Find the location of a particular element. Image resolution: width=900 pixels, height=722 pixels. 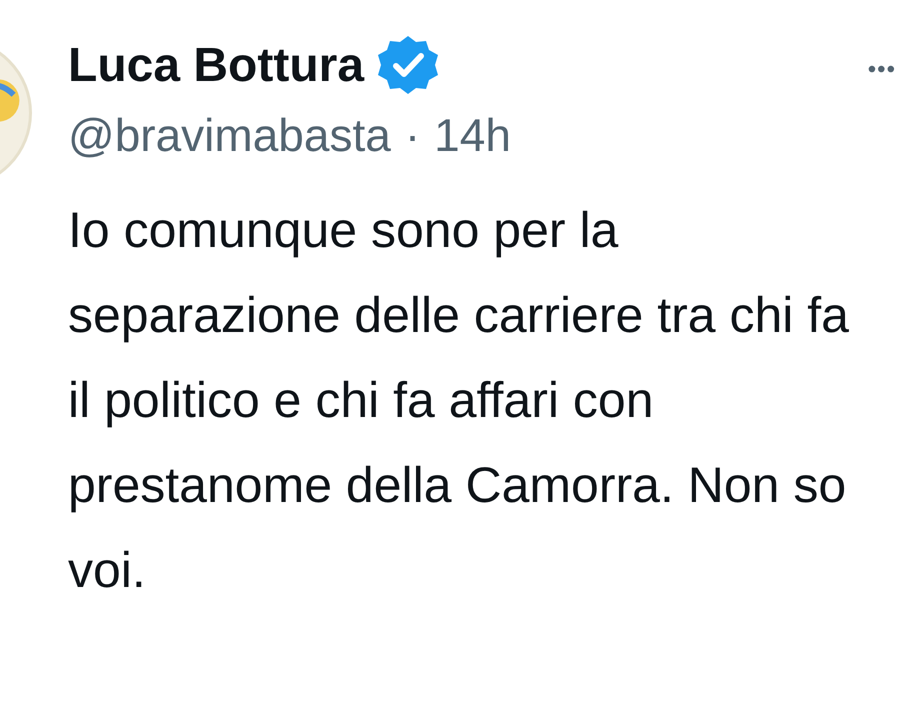

more-button: ••• is located at coordinates (882, 70).